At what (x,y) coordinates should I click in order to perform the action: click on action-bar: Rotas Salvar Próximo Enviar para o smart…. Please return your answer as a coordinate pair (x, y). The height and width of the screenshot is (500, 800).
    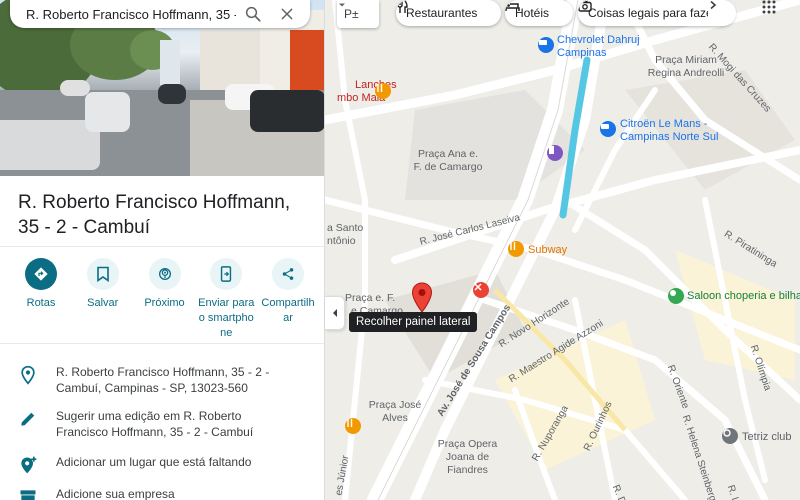
    Looking at the image, I should click on (164, 299).